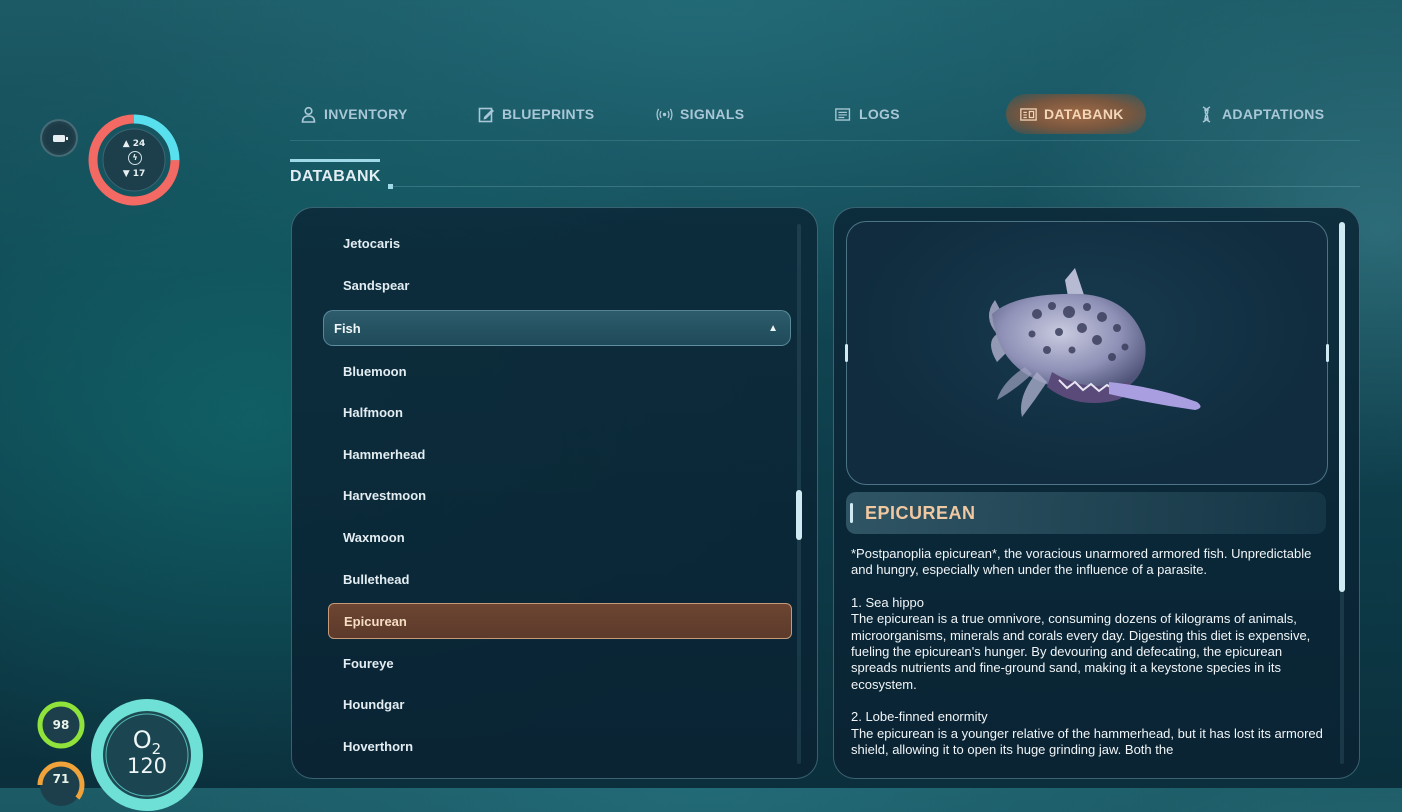 This screenshot has height=812, width=1402. Describe the element at coordinates (560, 496) in the screenshot. I see `list-item: Harvestmoon` at that location.